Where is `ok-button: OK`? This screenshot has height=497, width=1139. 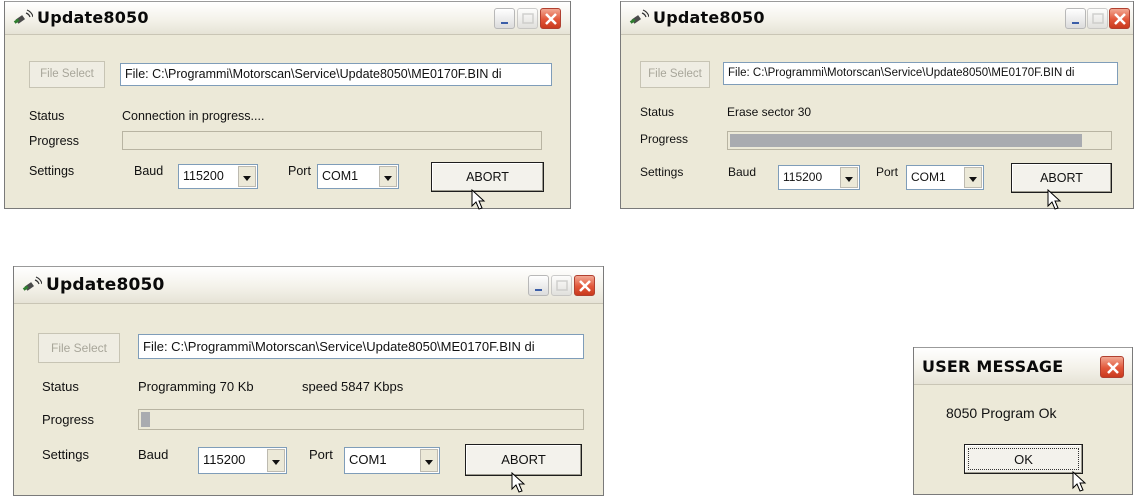
ok-button: OK is located at coordinates (1023, 459).